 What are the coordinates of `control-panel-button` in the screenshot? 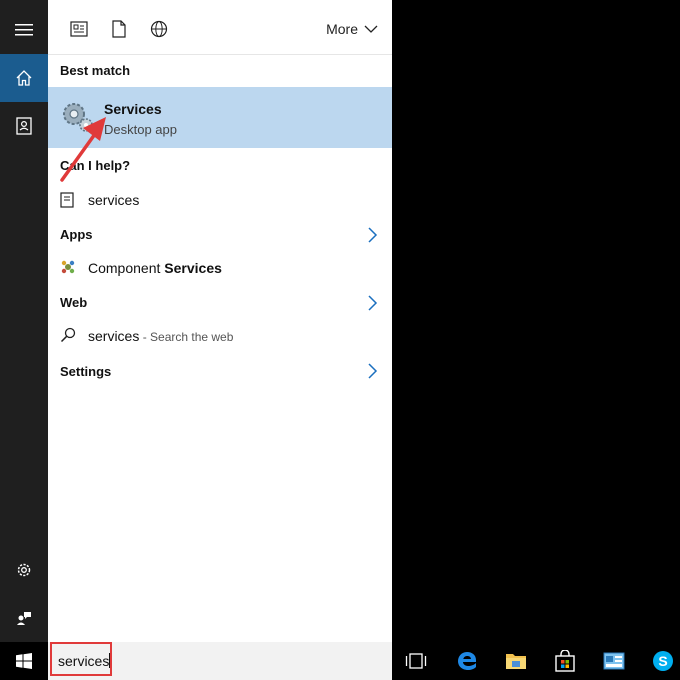 It's located at (614, 661).